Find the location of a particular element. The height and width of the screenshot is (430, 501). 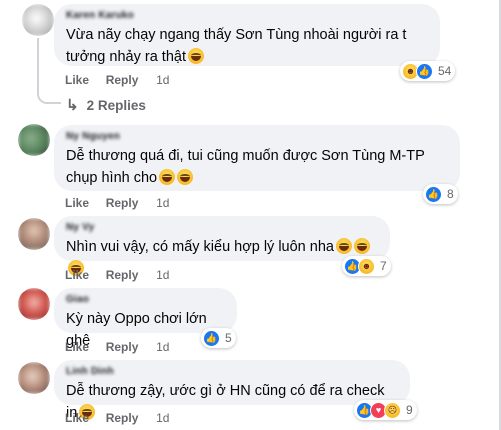

reaction-summary: 👍 5 is located at coordinates (218, 338).